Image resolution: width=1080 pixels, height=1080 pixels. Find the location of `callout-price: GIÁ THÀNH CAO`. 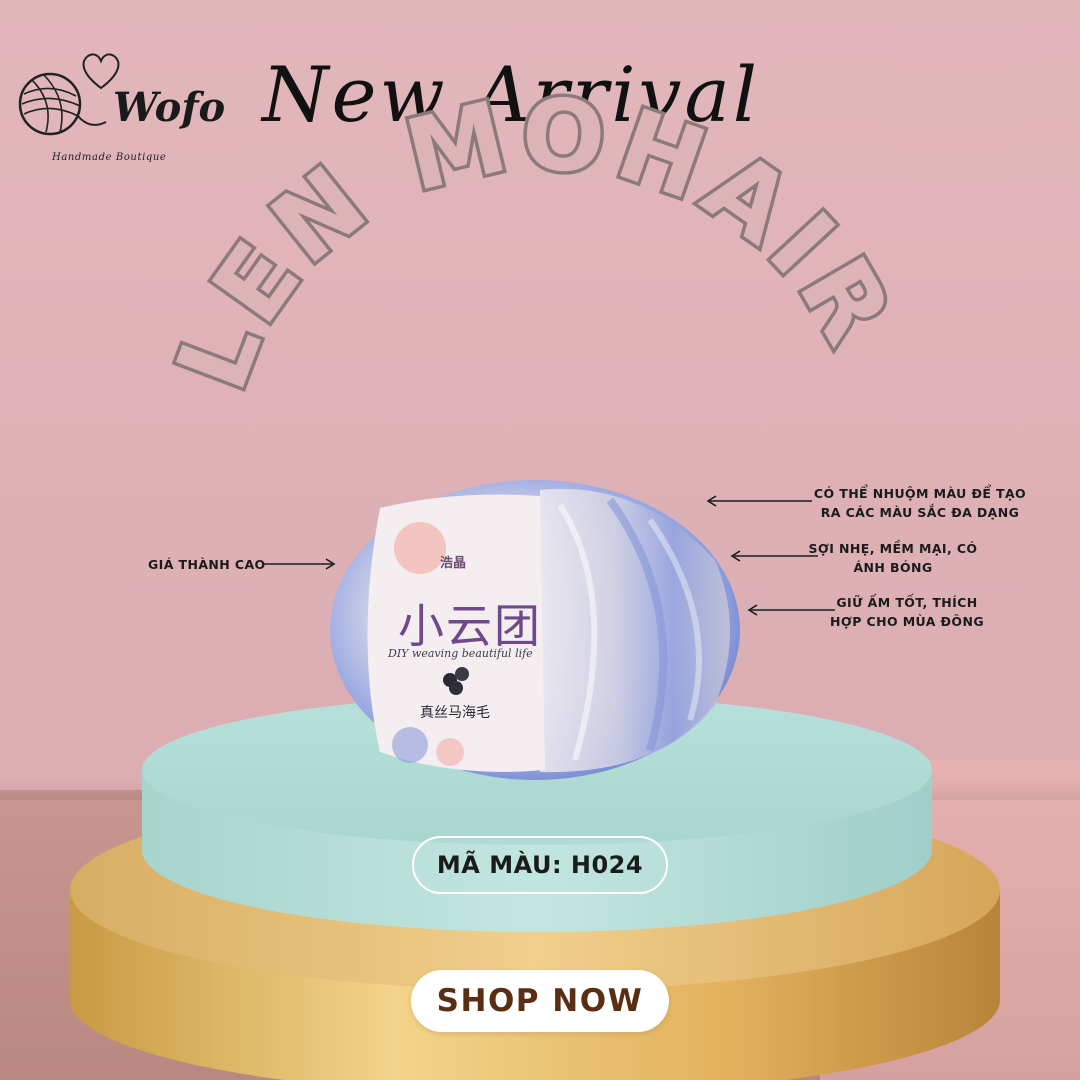

callout-price: GIÁ THÀNH CAO is located at coordinates (207, 564).